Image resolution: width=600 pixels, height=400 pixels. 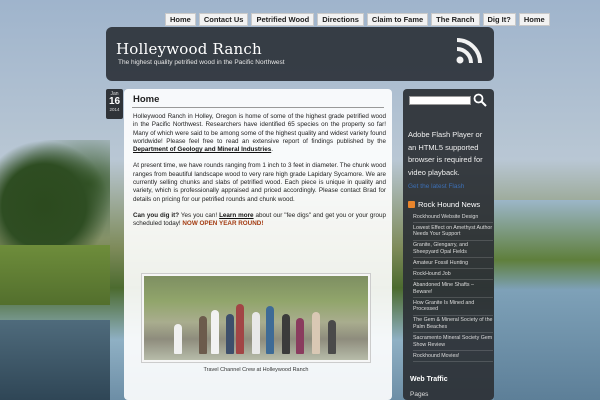 What do you see at coordinates (189, 49) in the screenshot?
I see `site-title: Holleywood Ranch` at bounding box center [189, 49].